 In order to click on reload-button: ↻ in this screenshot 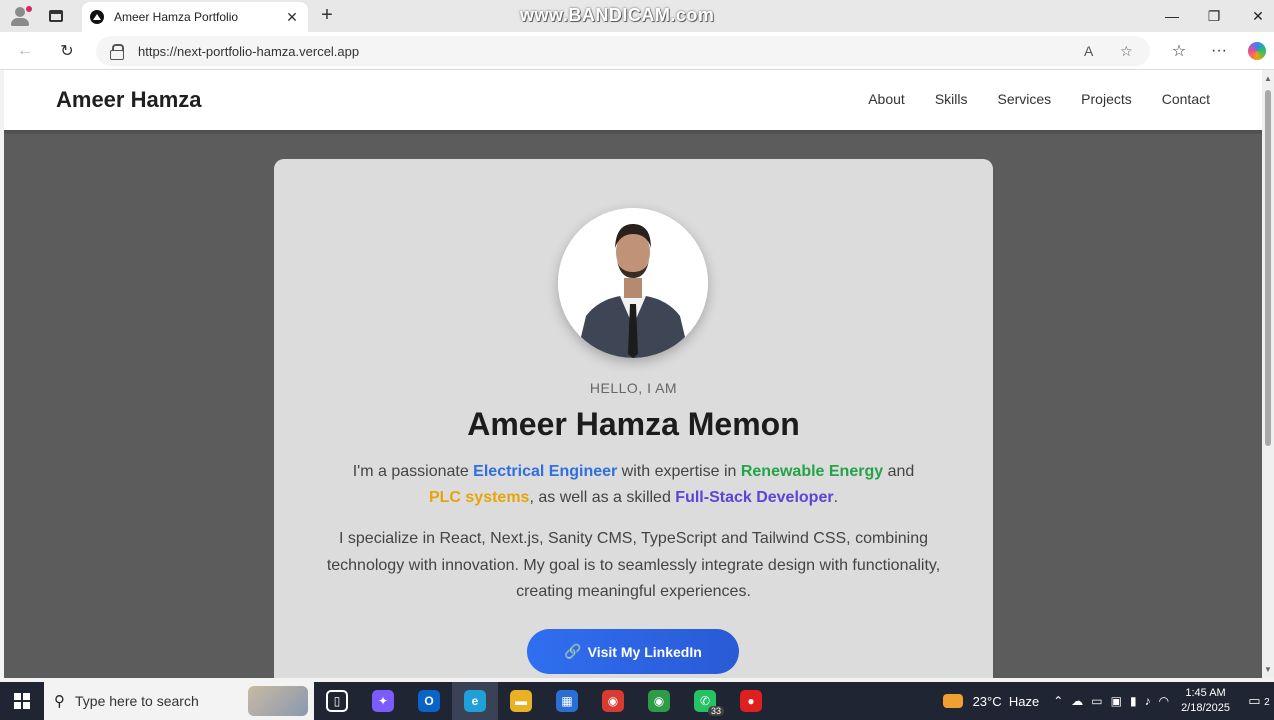, I will do `click(67, 51)`.